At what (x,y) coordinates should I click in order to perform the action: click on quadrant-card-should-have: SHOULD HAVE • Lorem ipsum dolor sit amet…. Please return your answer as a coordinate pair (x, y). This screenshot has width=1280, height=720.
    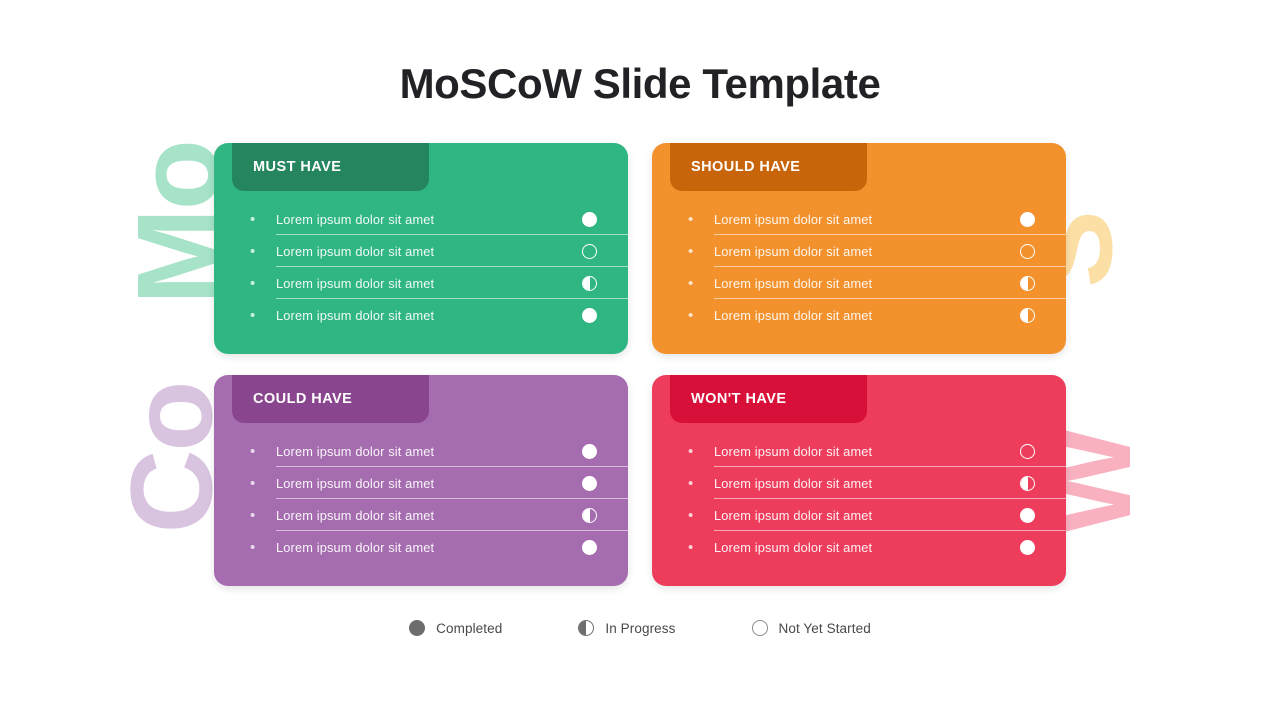
    Looking at the image, I should click on (859, 248).